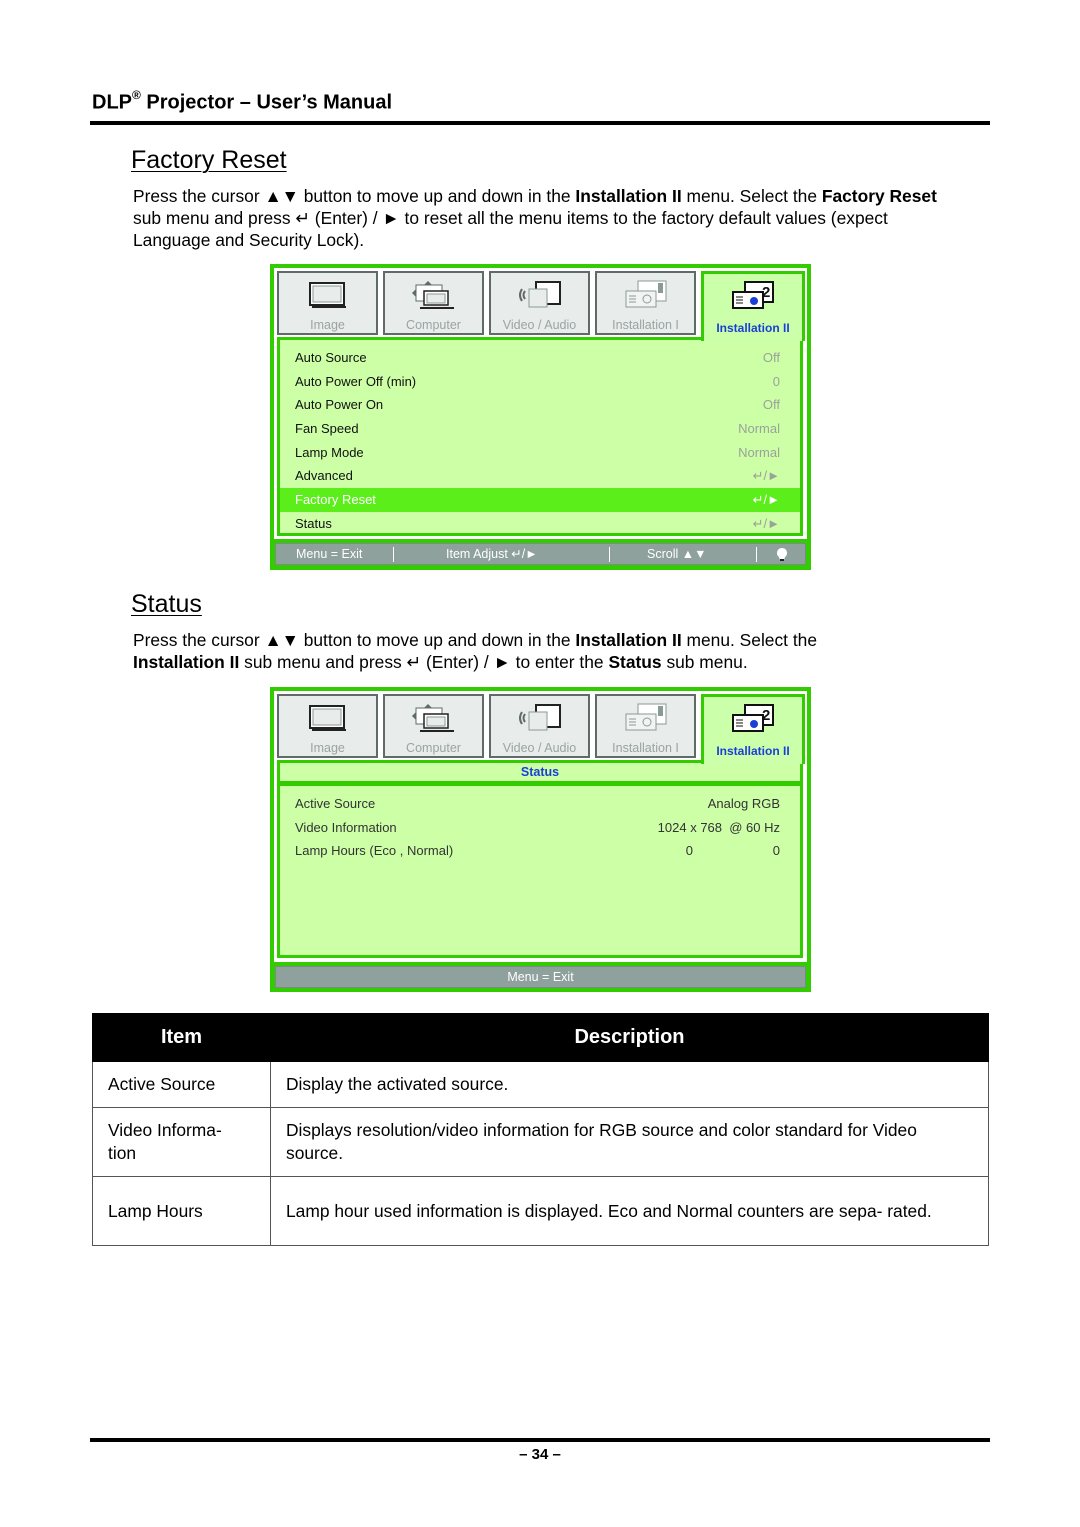  I want to click on status-label: Lamp Hours (Eco , Normal), so click(374, 850).